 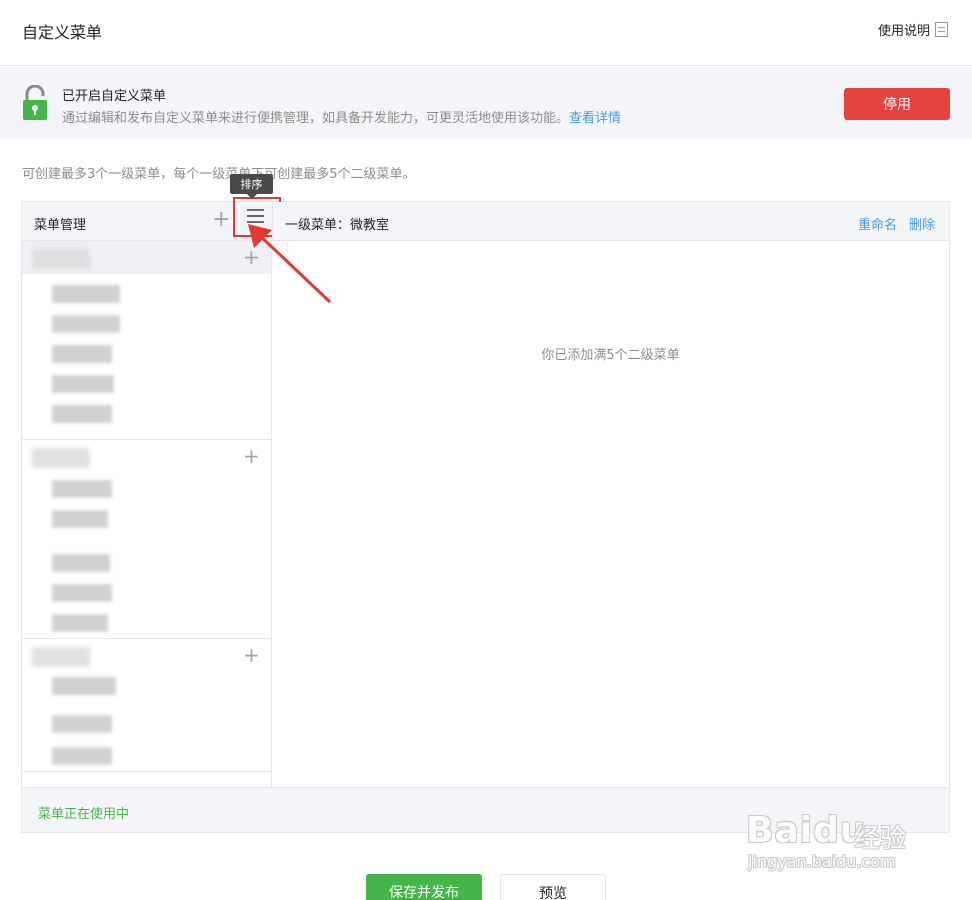 I want to click on limit-note: 可创建最多3个一级菜单，每个一级菜单下可创建最多5个二级菜单。, so click(x=219, y=174).